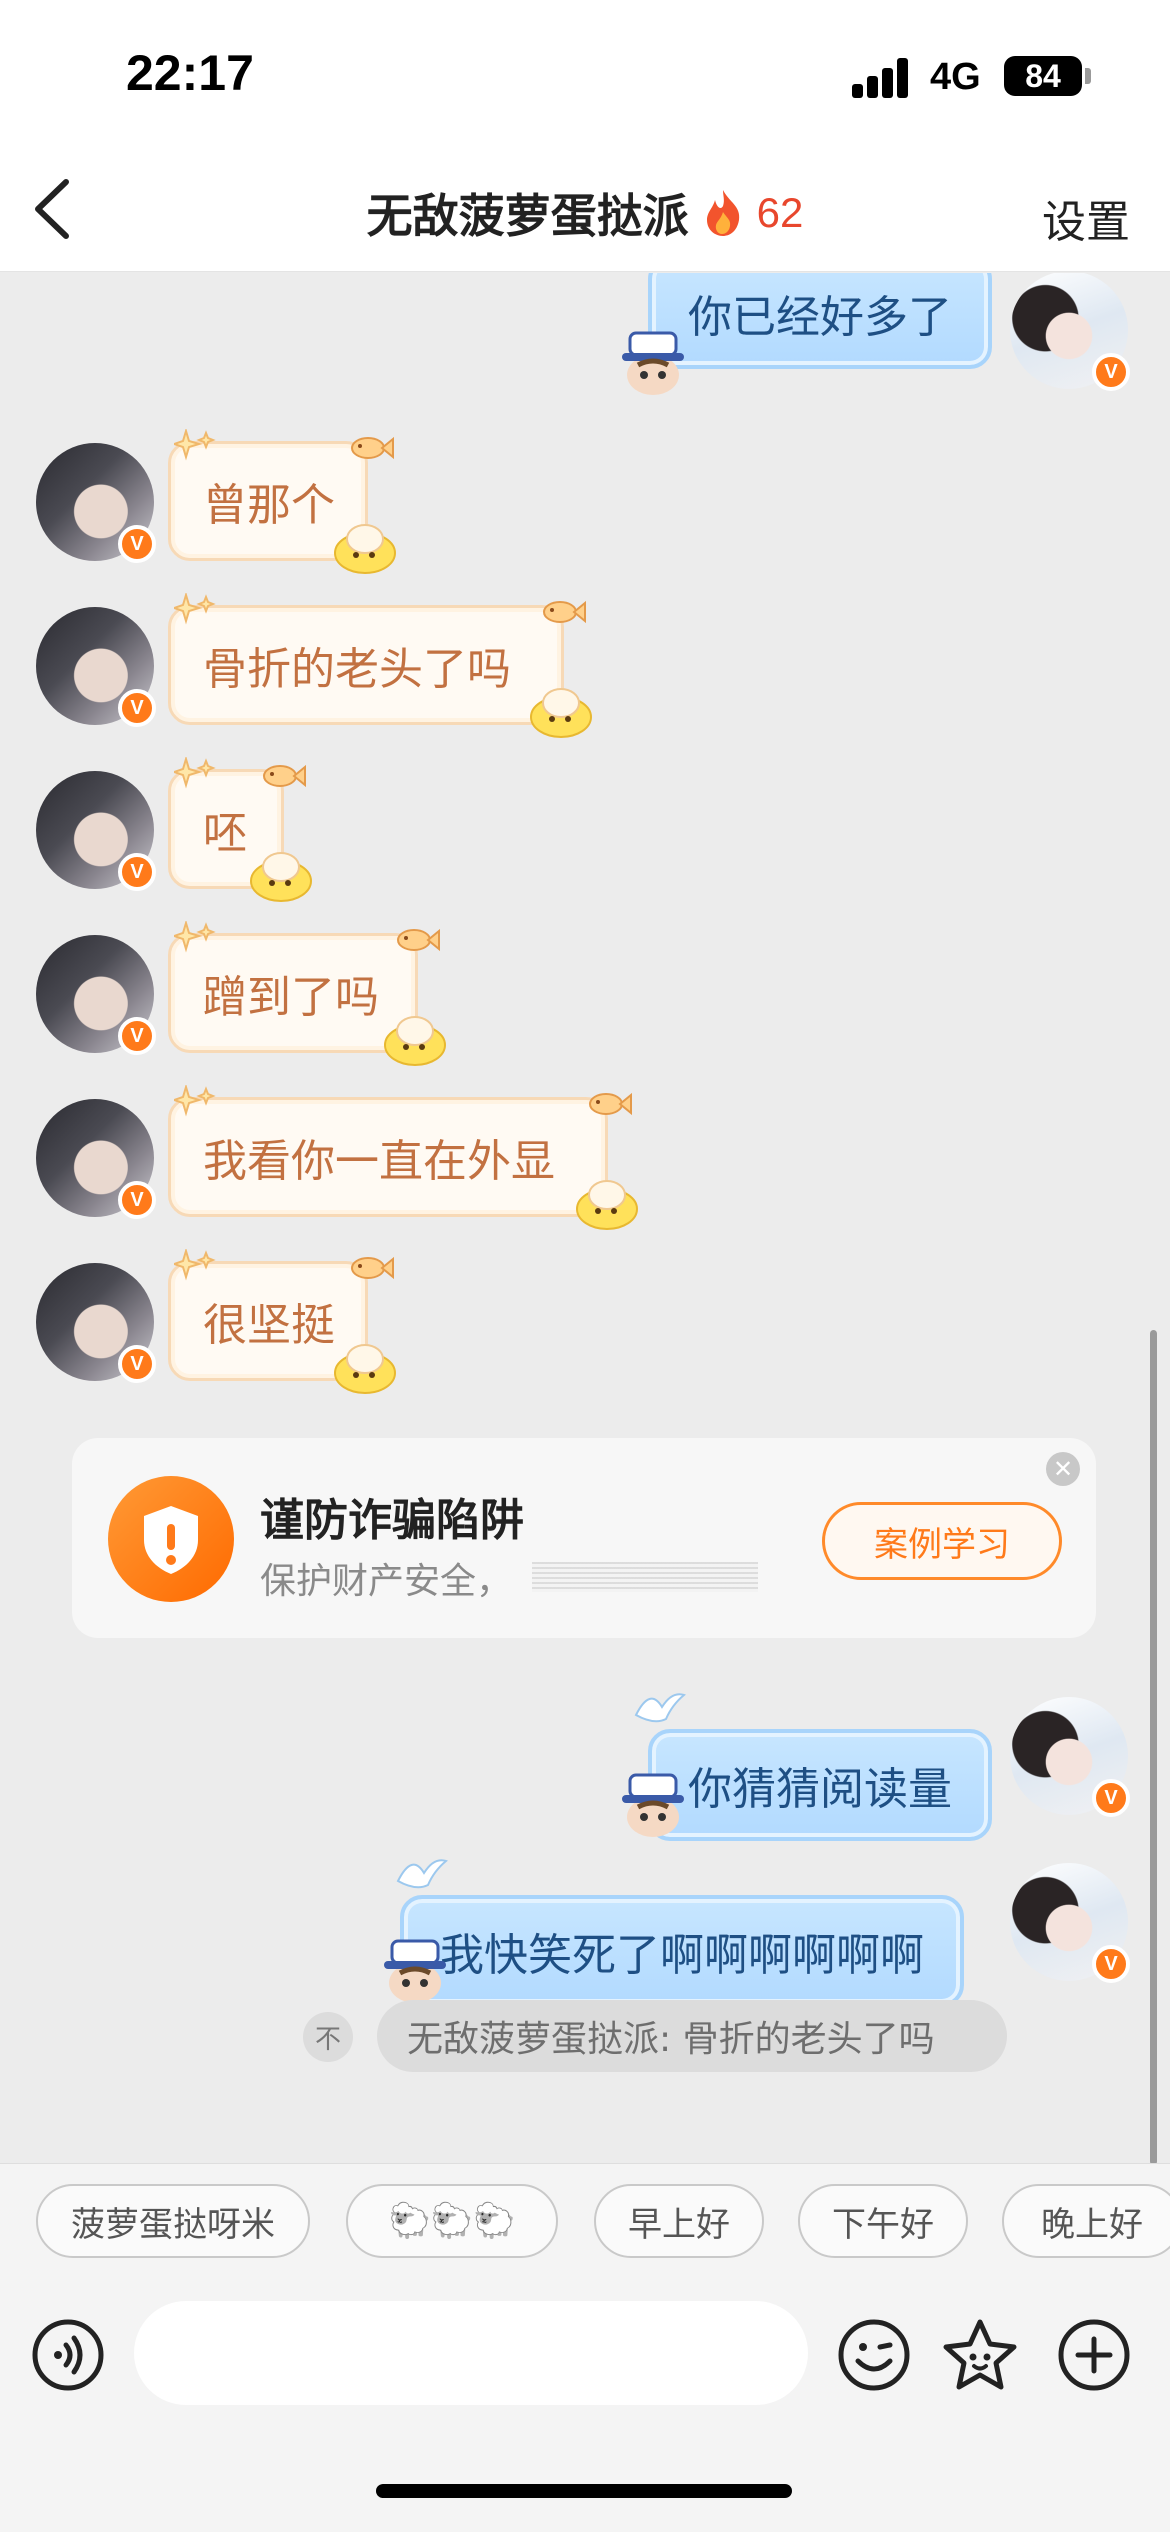  Describe the element at coordinates (173, 2221) in the screenshot. I see `quick-reply-chip: 菠萝蛋挞呀米` at that location.